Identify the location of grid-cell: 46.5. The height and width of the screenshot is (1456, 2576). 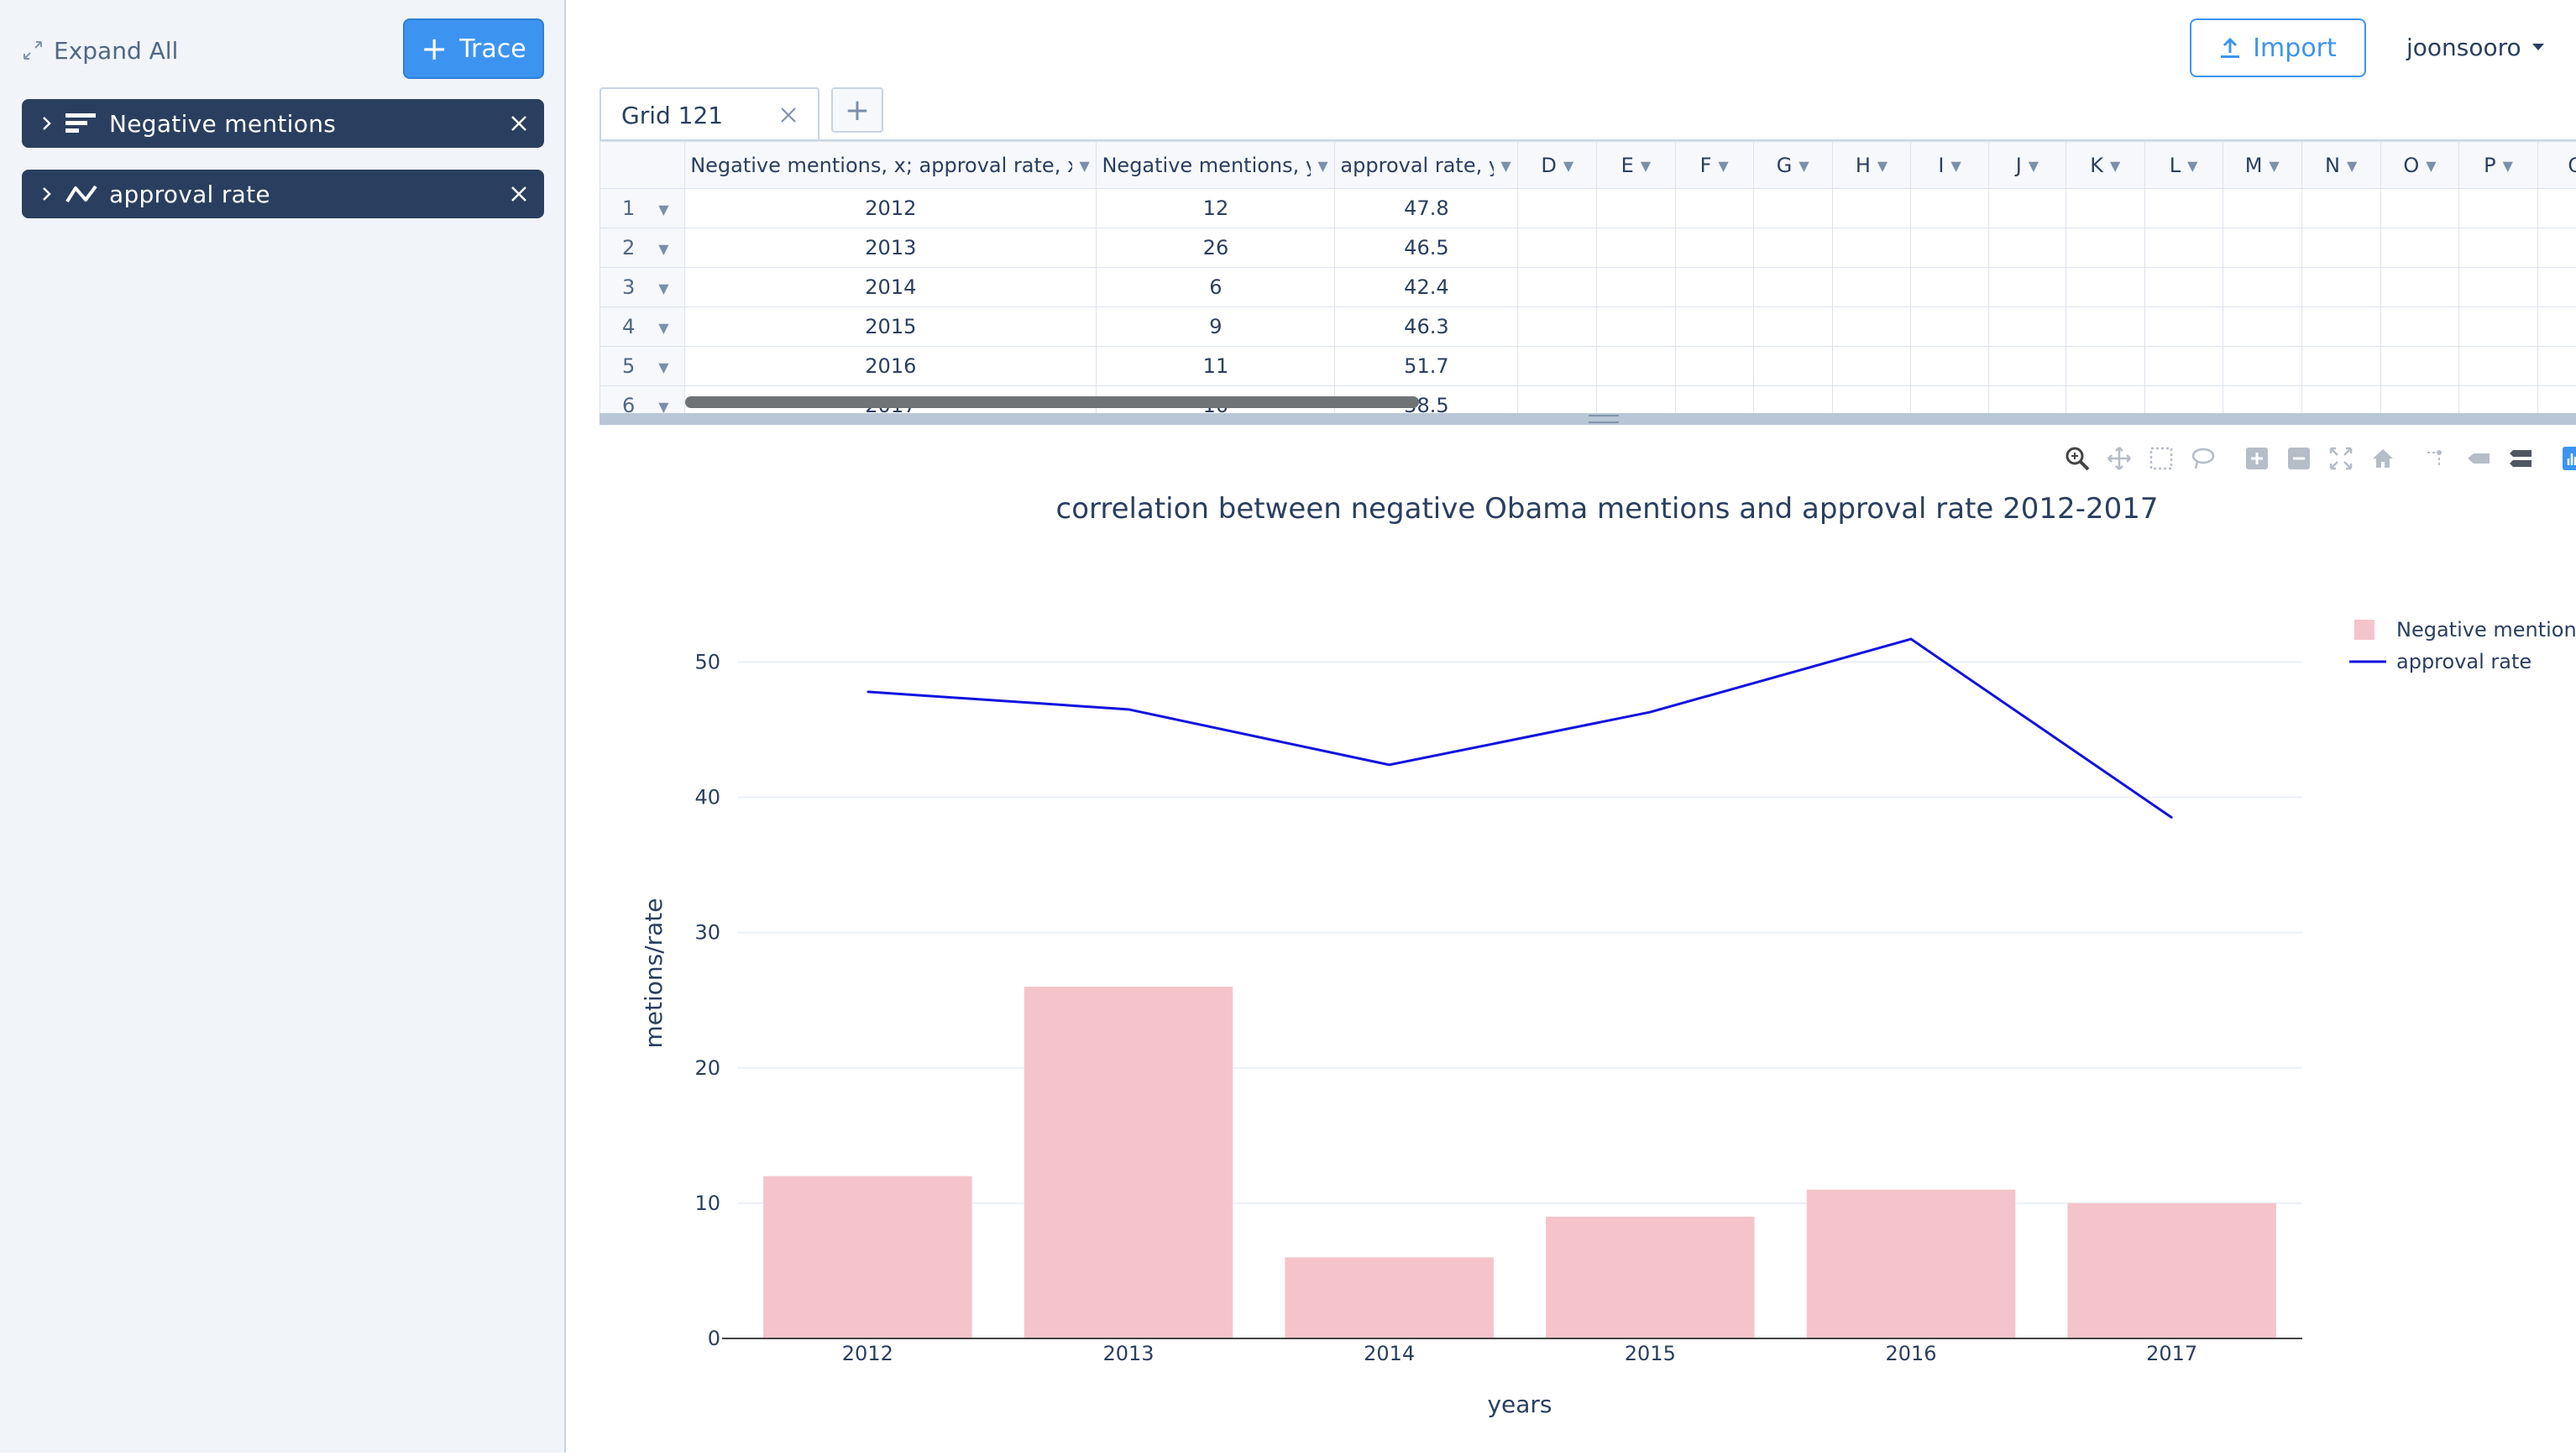
(1426, 248).